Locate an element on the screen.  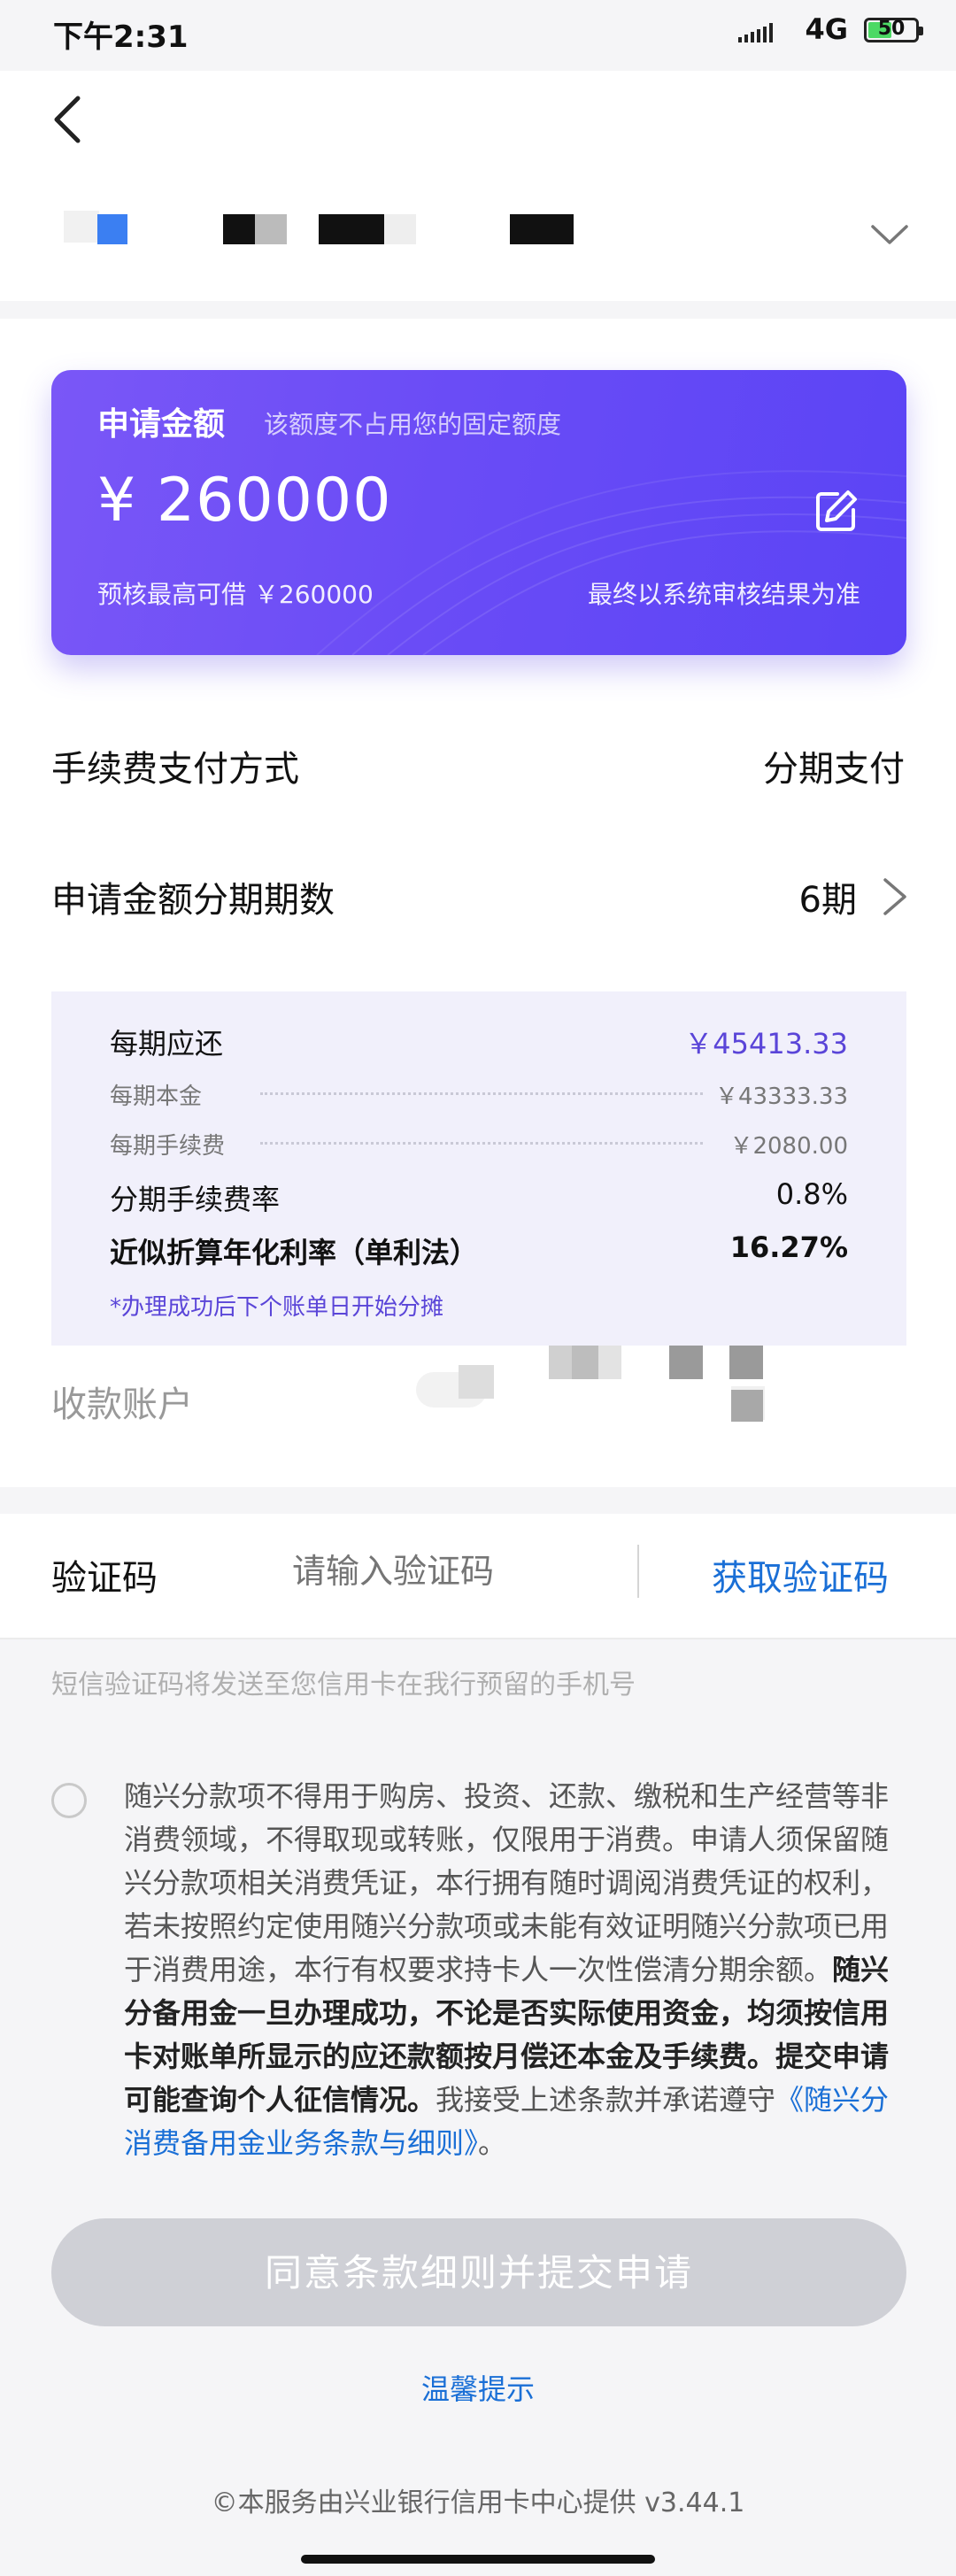
fee-value: ￥2080.00 is located at coordinates (788, 1146).